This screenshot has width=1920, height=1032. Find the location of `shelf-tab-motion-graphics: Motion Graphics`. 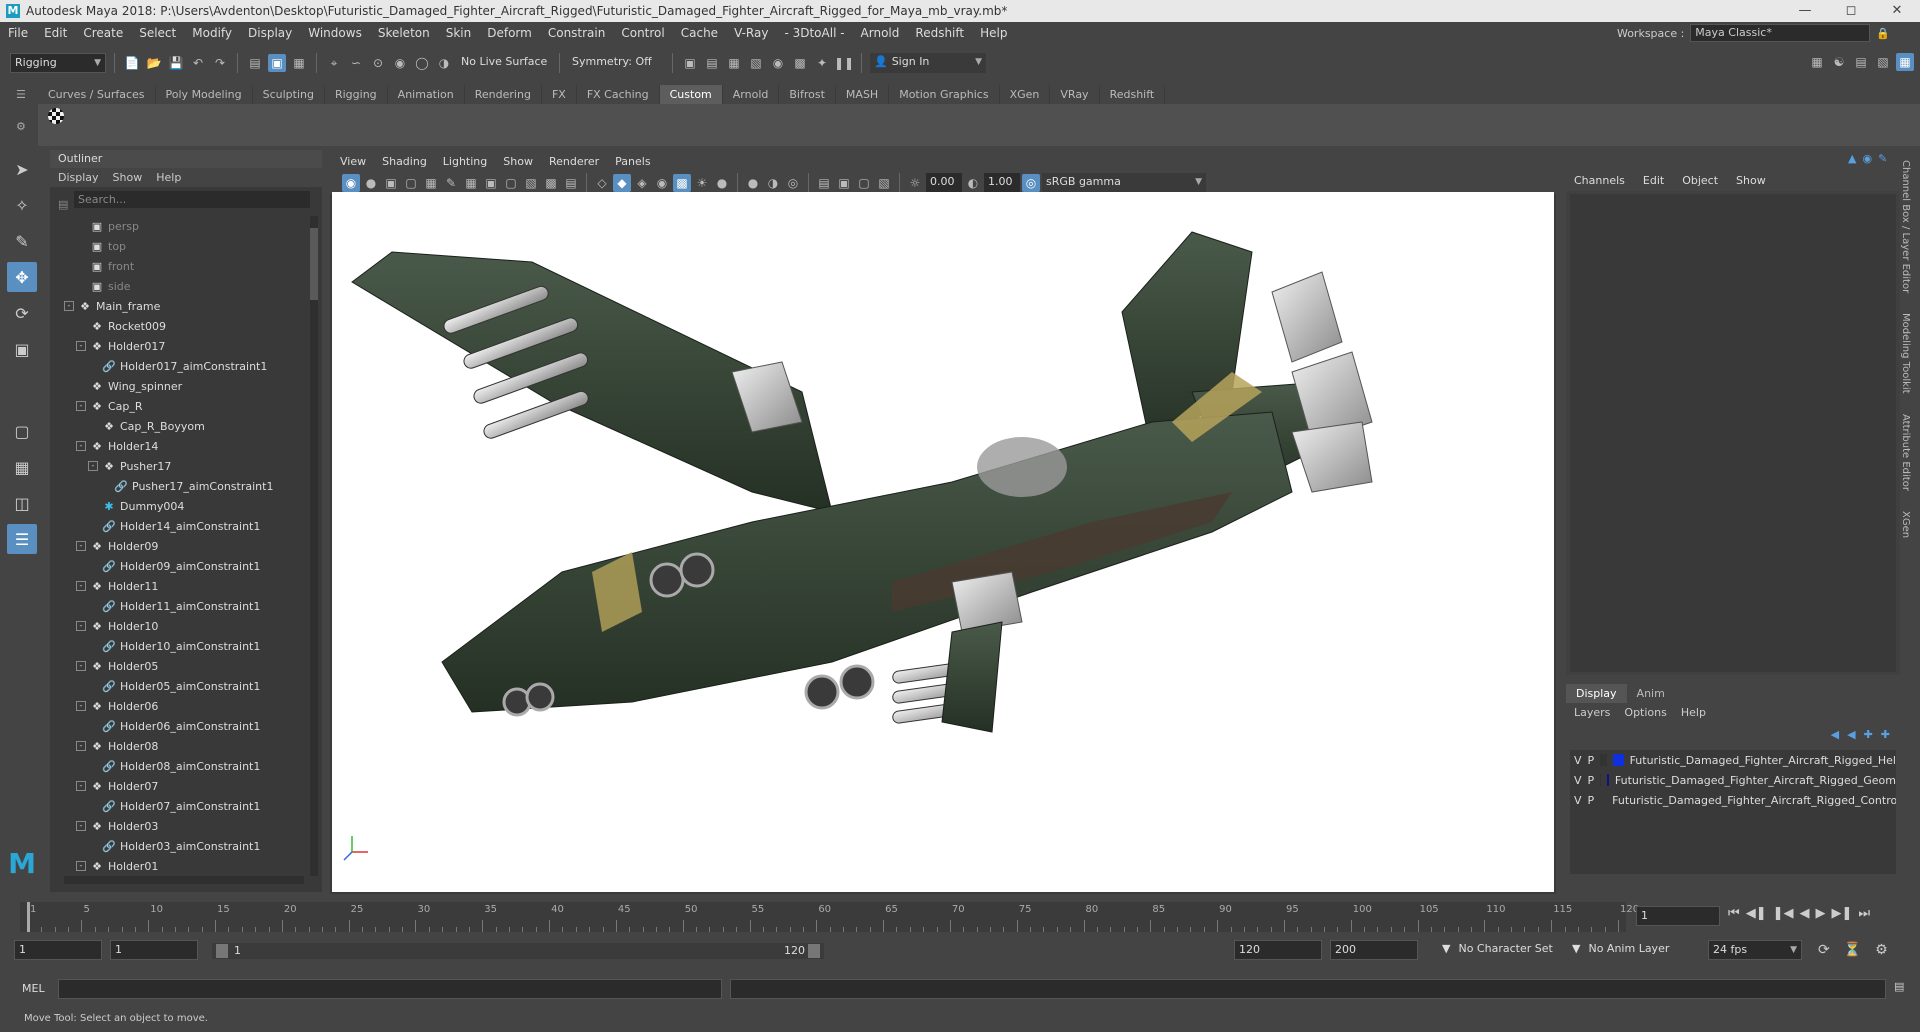

shelf-tab-motion-graphics: Motion Graphics is located at coordinates (944, 94).